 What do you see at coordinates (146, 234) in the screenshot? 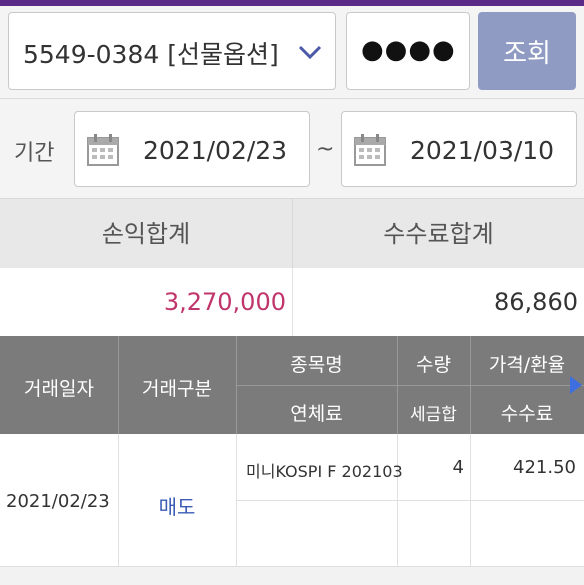
I see `pnl-total-label: 손익합계` at bounding box center [146, 234].